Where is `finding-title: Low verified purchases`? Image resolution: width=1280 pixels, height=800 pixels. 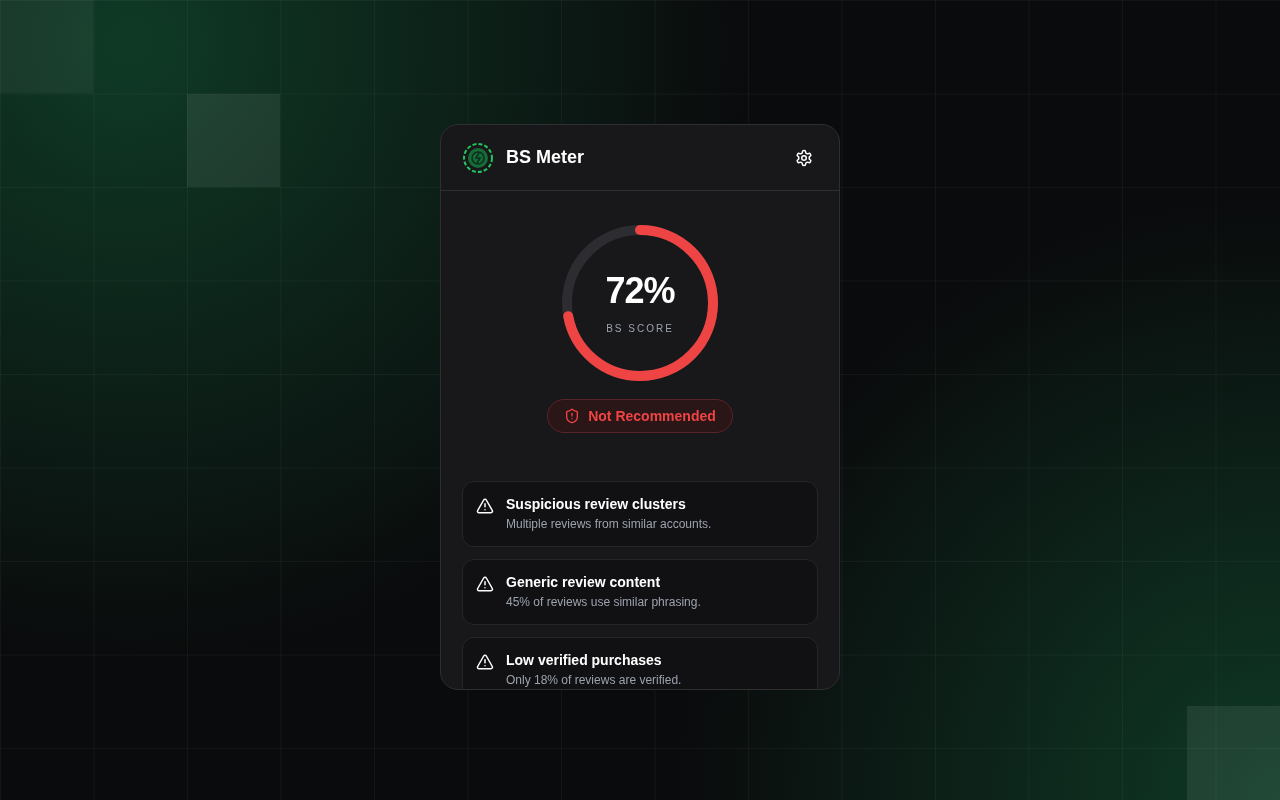
finding-title: Low verified purchases is located at coordinates (584, 660).